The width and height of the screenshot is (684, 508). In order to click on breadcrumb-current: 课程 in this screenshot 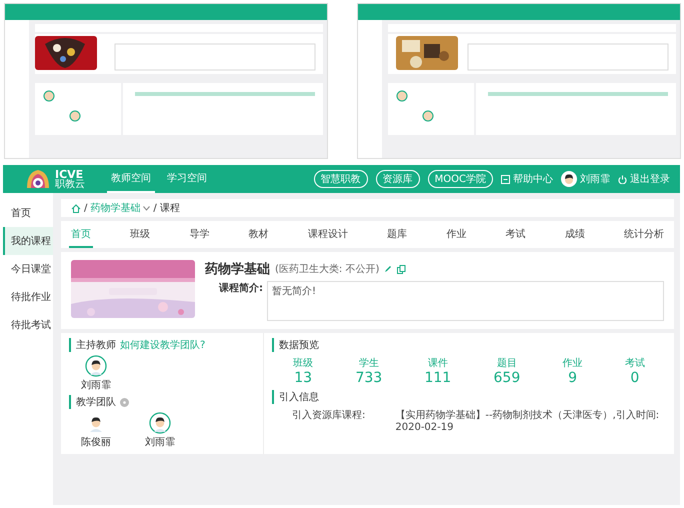, I will do `click(170, 208)`.